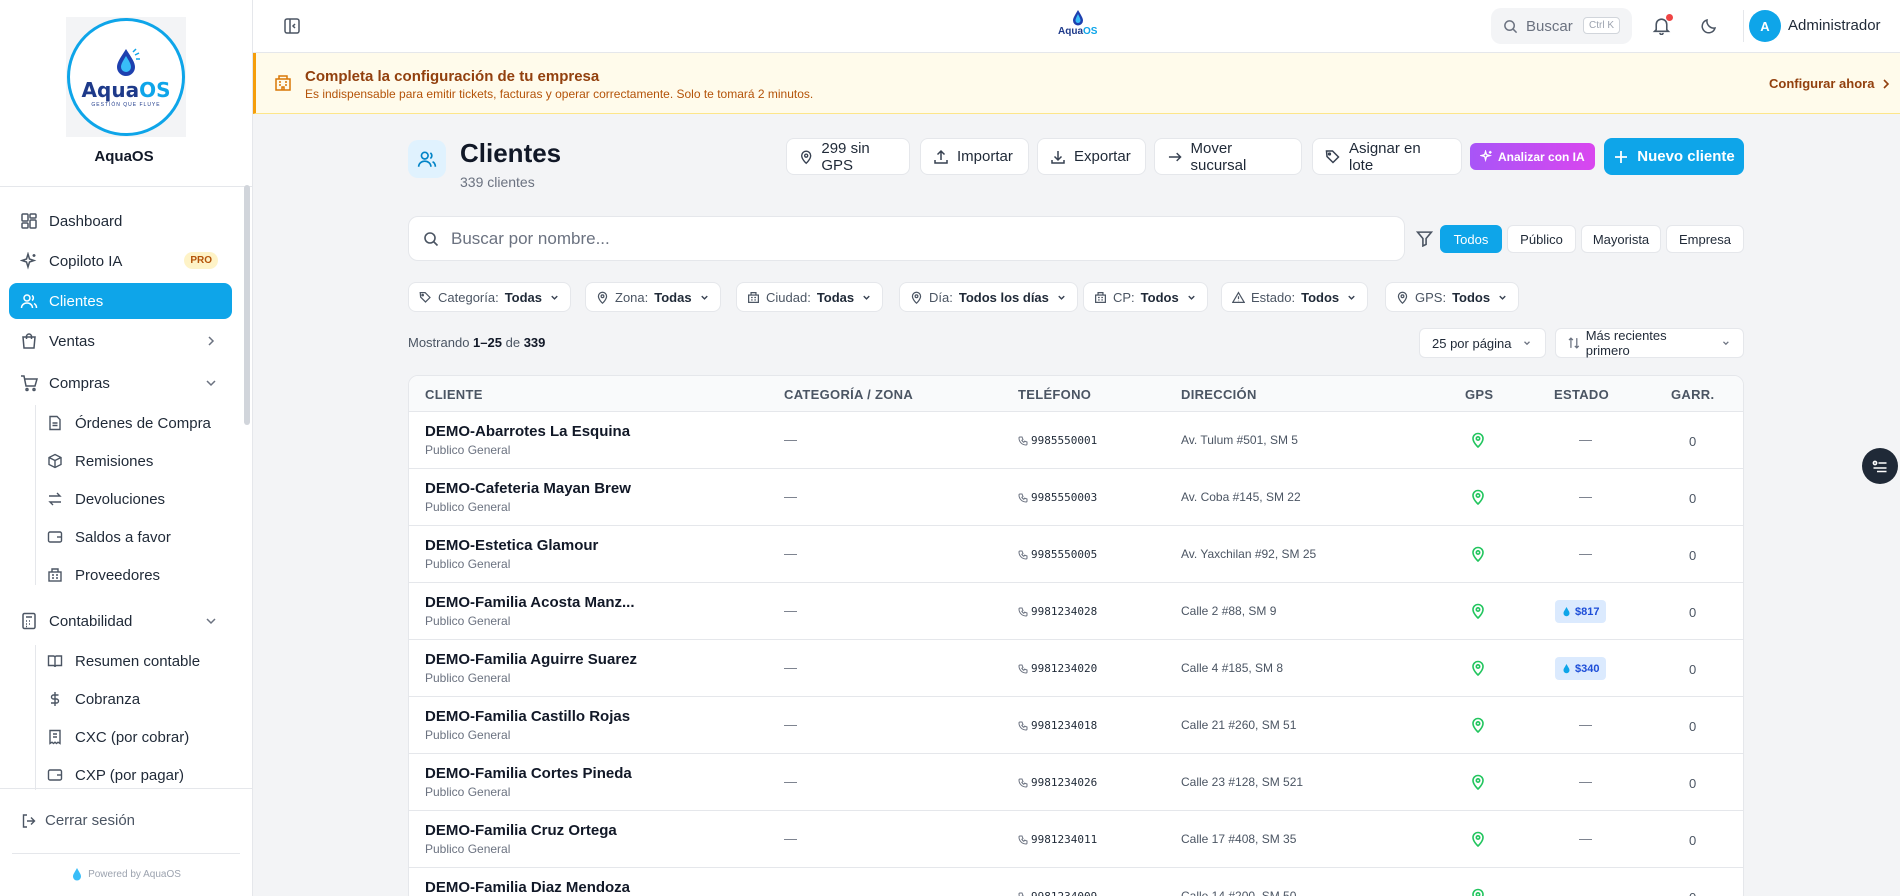 The width and height of the screenshot is (1900, 896). What do you see at coordinates (93, 699) in the screenshot?
I see `sidebar-subitem-cobranza: Cobranza` at bounding box center [93, 699].